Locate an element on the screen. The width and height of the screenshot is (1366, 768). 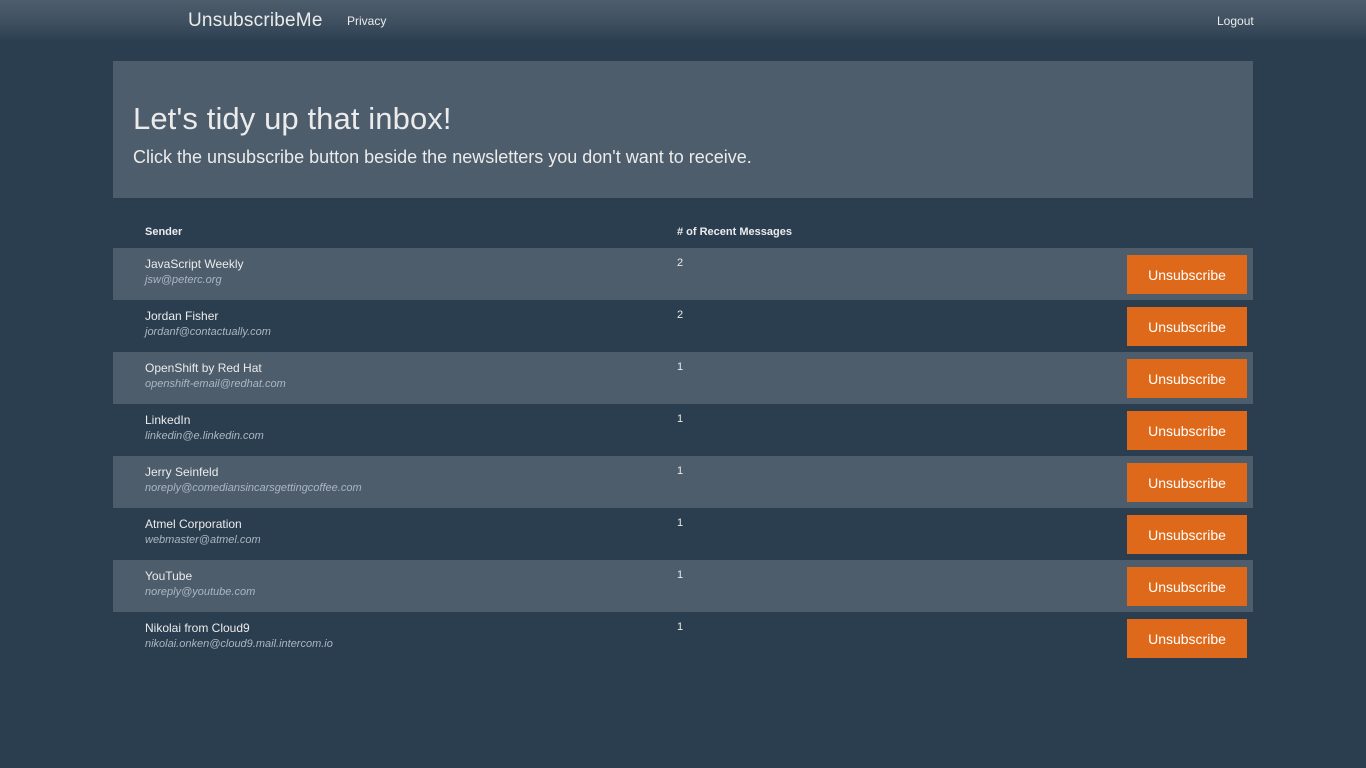
navbar: UnsubscribeMe Privacy Logout is located at coordinates (683, 21).